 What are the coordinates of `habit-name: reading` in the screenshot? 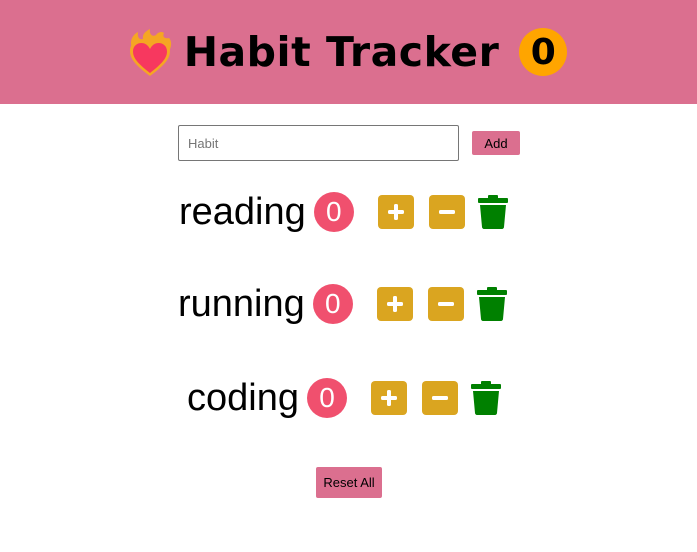 It's located at (242, 212).